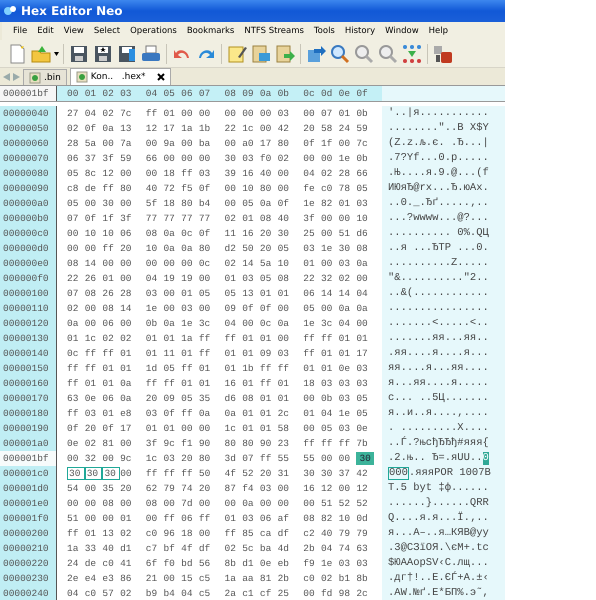 Image resolution: width=596 pixels, height=600 pixels. I want to click on hex-byte: df, so click(287, 533).